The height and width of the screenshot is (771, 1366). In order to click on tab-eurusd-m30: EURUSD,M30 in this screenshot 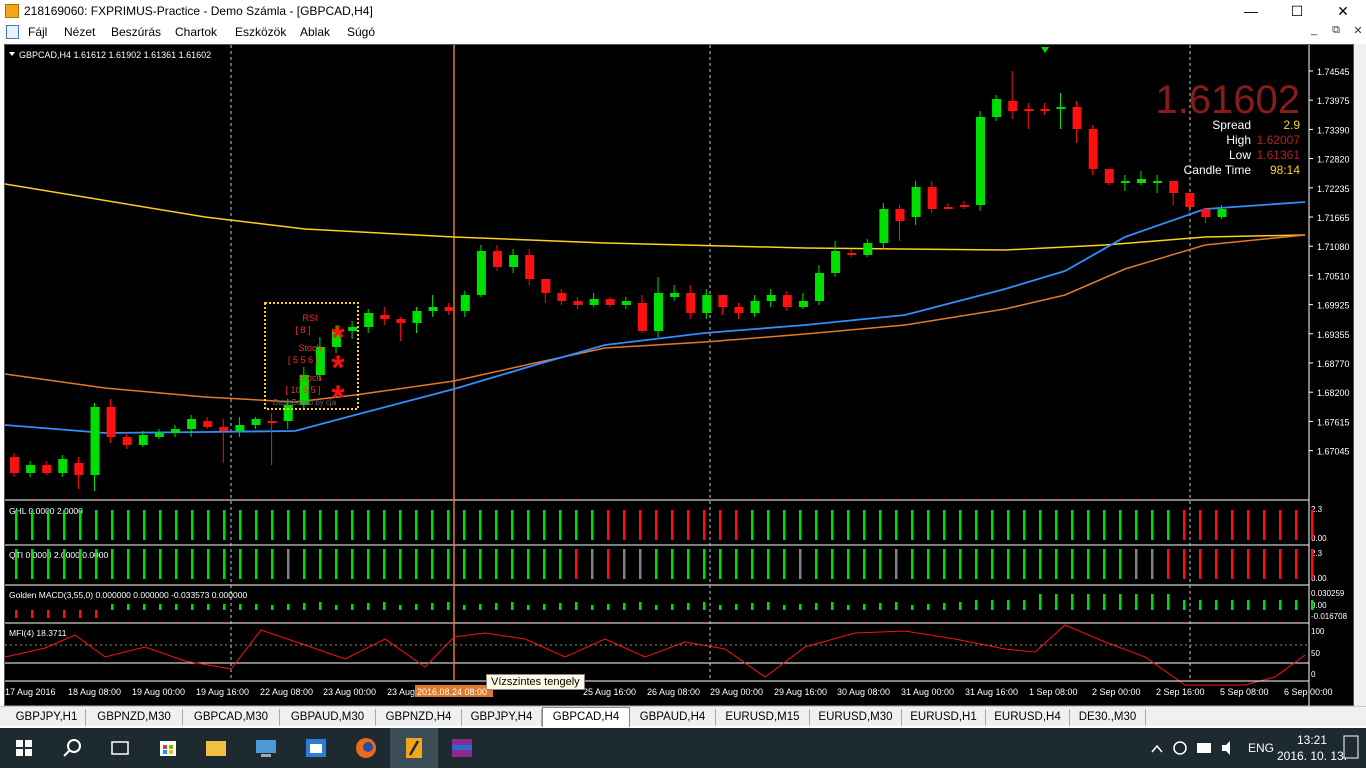, I will do `click(856, 717)`.